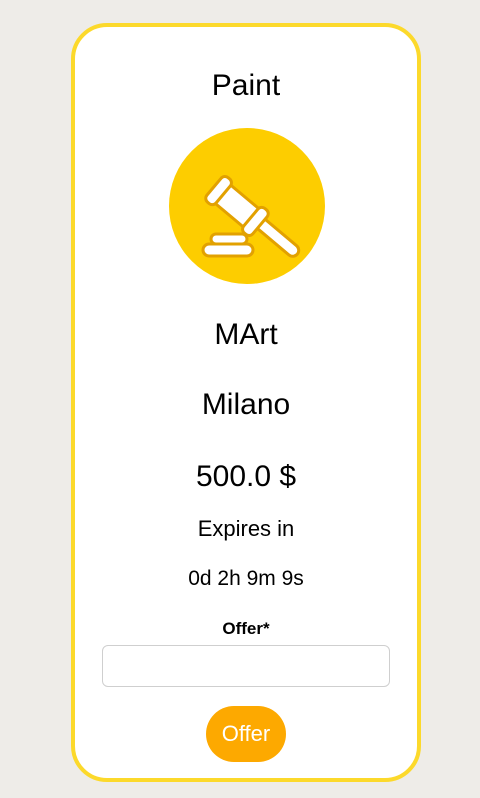  I want to click on seller-name: MArt, so click(246, 334).